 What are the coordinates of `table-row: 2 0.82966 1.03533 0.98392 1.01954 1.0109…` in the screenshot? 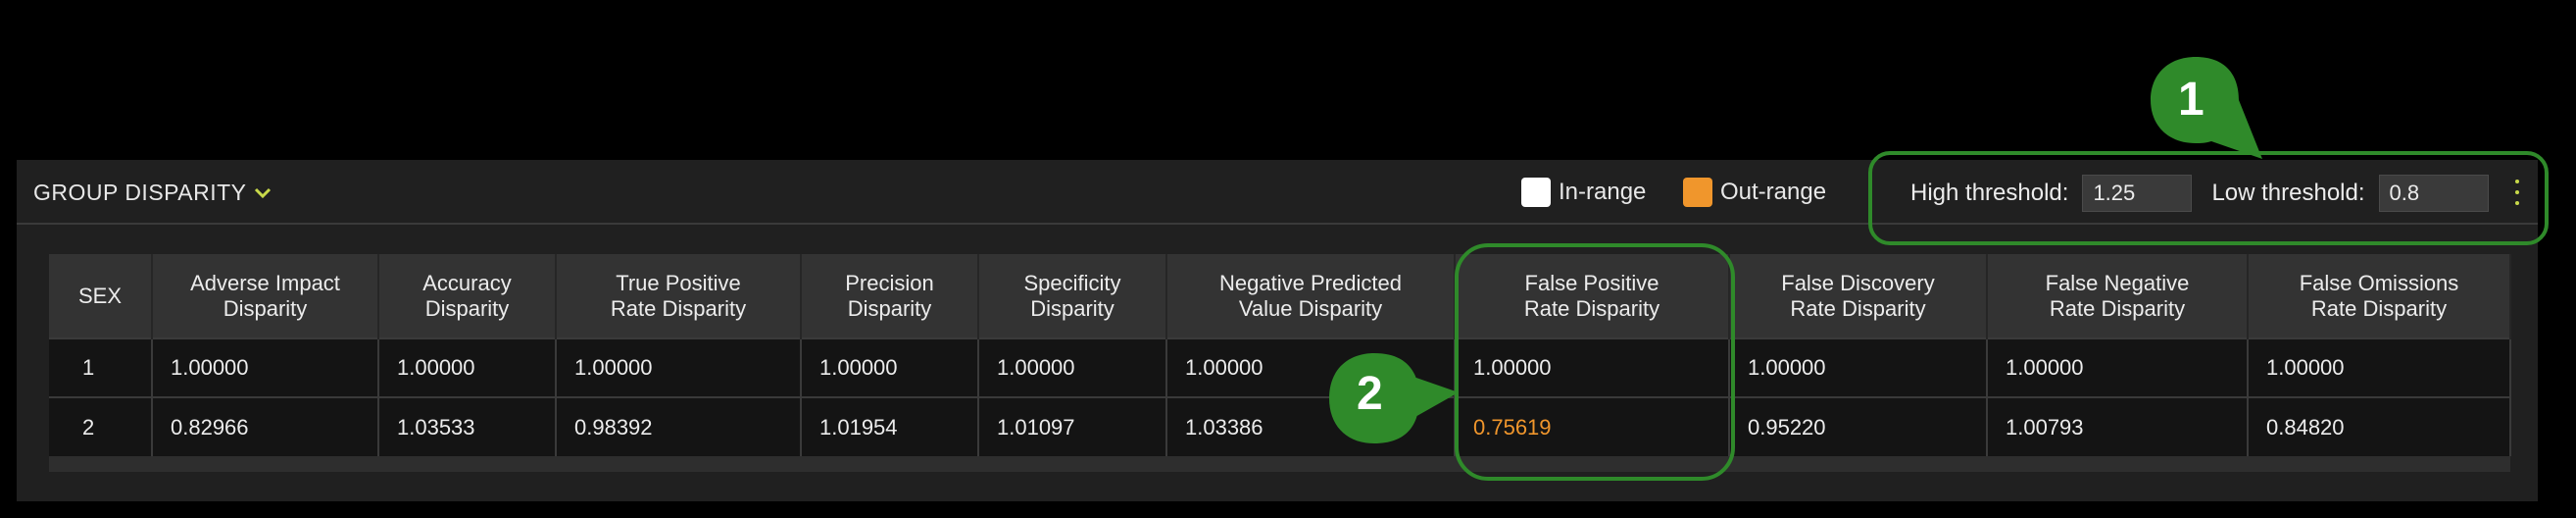 It's located at (1280, 426).